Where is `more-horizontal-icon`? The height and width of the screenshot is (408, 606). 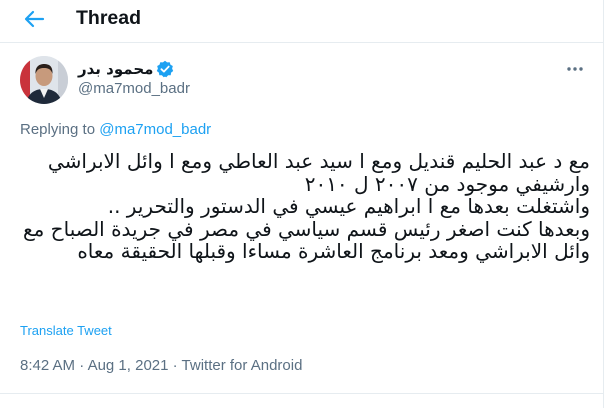 more-horizontal-icon is located at coordinates (575, 69).